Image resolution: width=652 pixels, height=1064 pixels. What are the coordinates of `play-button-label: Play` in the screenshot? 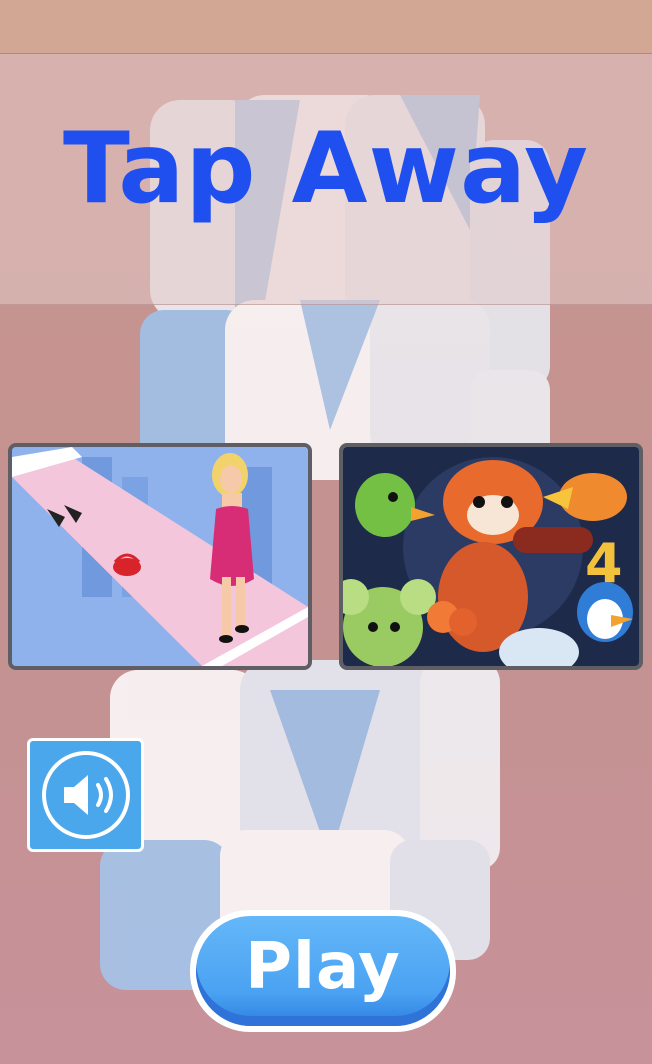 It's located at (323, 967).